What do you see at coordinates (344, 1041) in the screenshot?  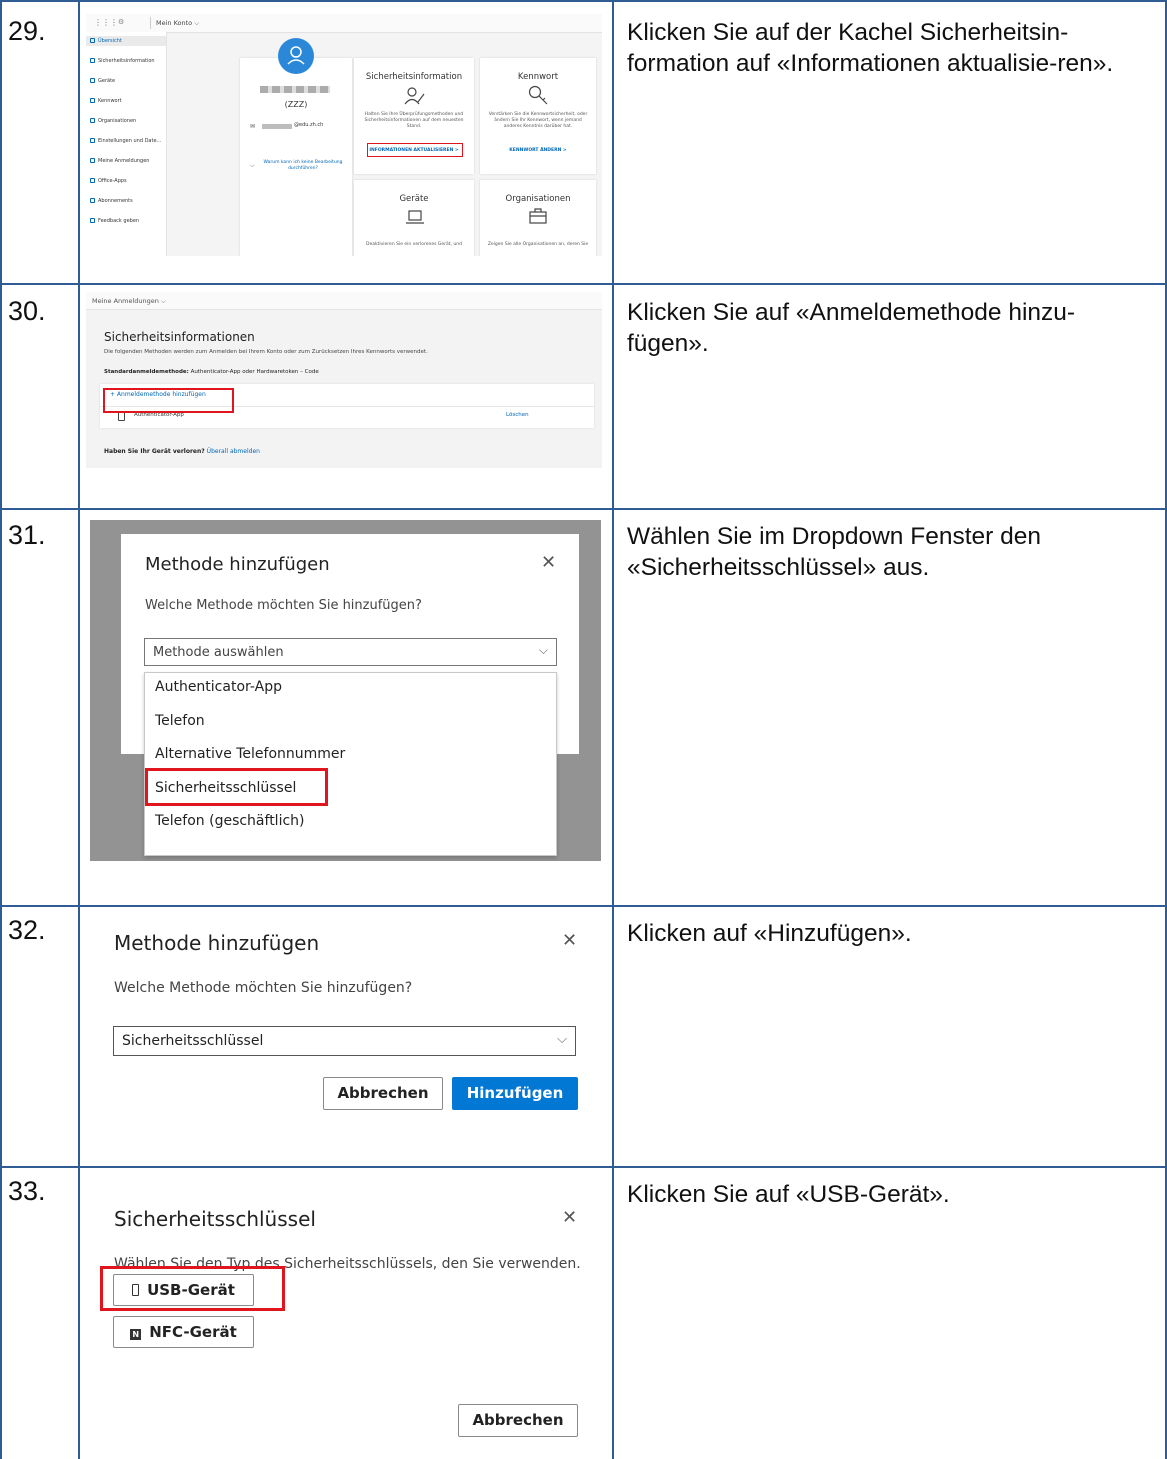 I see `method-select: Sicherheitsschlüssel ⌵` at bounding box center [344, 1041].